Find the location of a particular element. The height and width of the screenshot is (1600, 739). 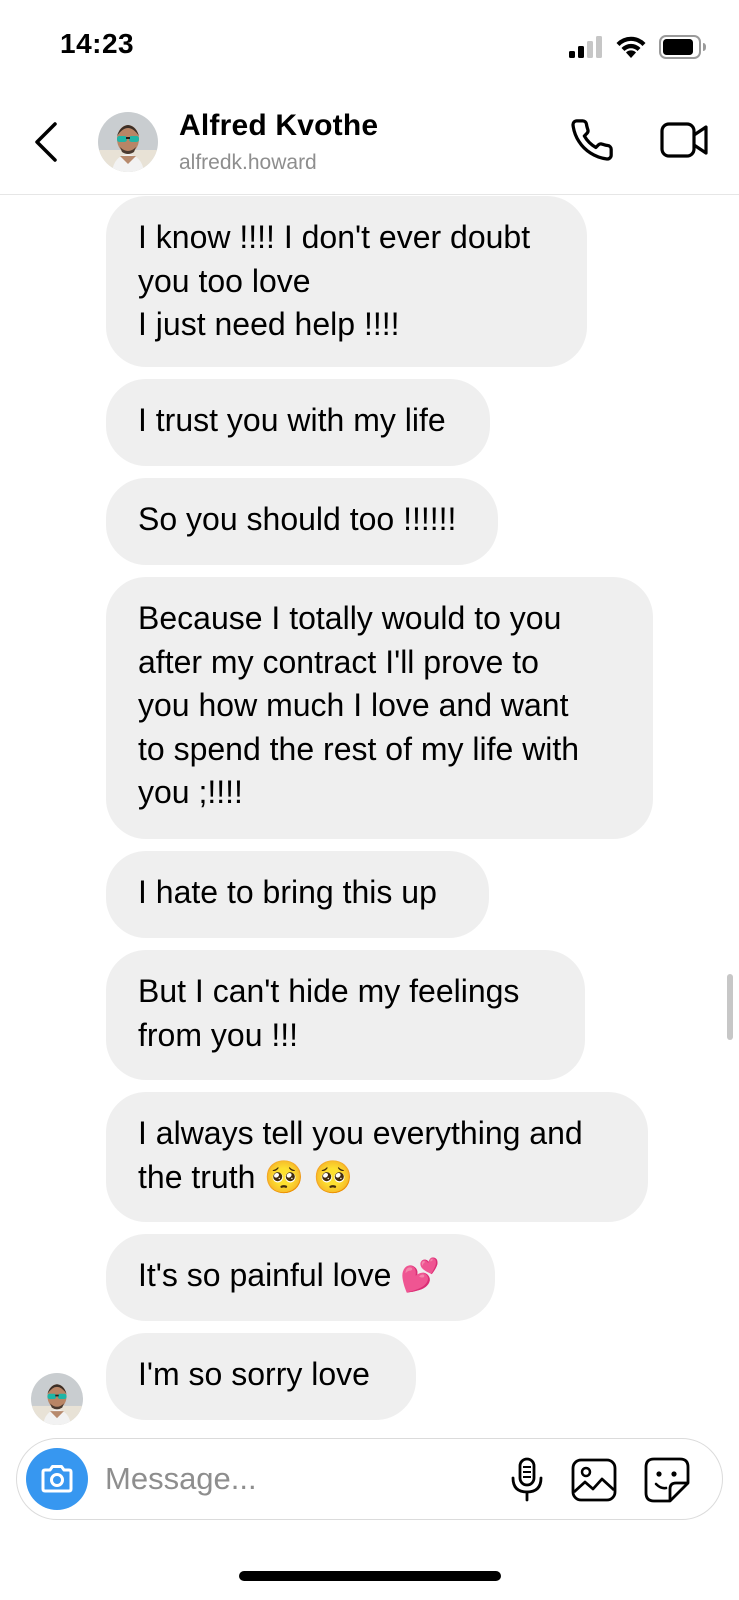

video-call-button is located at coordinates (684, 140).